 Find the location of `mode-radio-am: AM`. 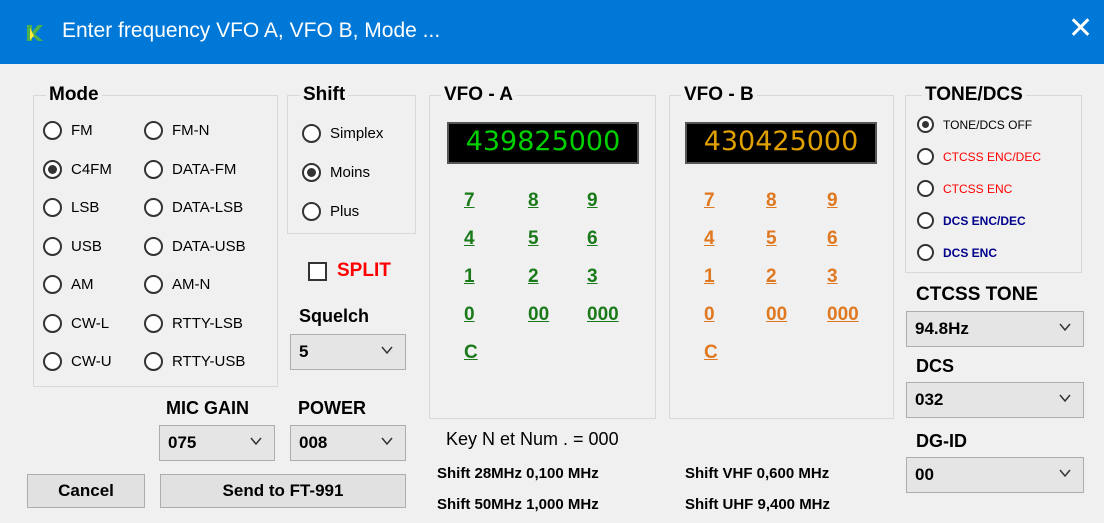

mode-radio-am: AM is located at coordinates (68, 284).